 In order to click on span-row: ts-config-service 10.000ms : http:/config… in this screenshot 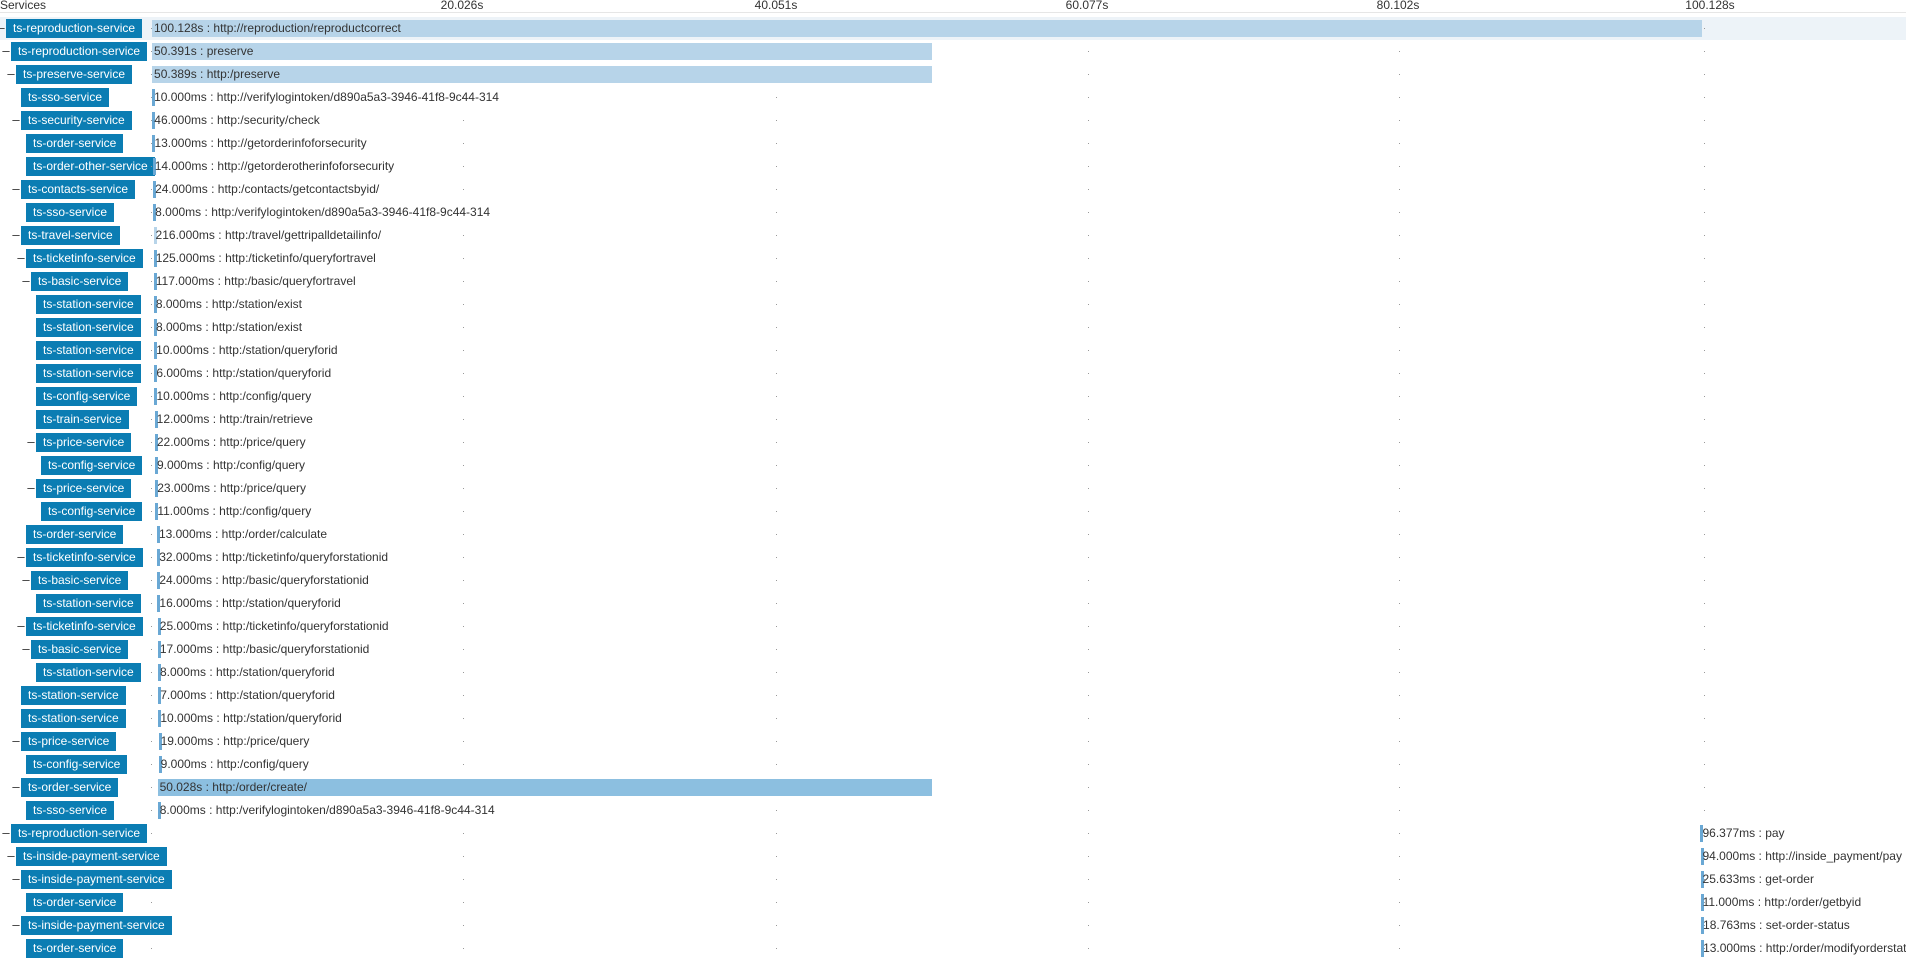, I will do `click(953, 396)`.